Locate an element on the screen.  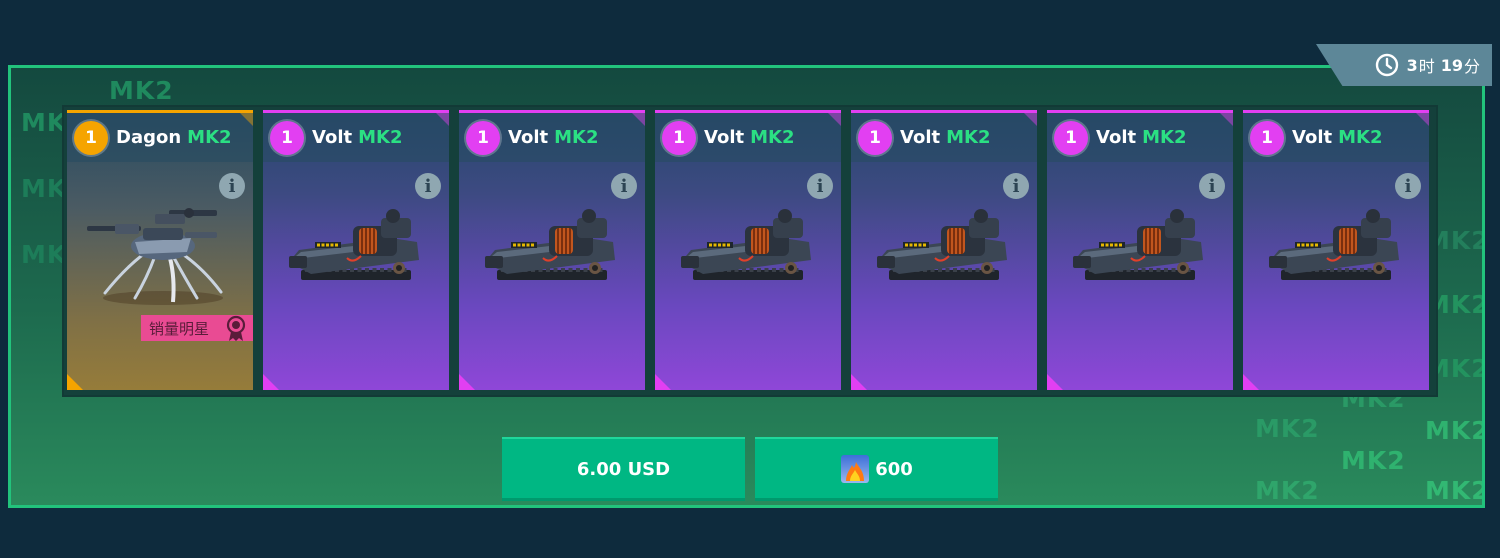
offer-timer: 3 时 19 分 is located at coordinates (1404, 65).